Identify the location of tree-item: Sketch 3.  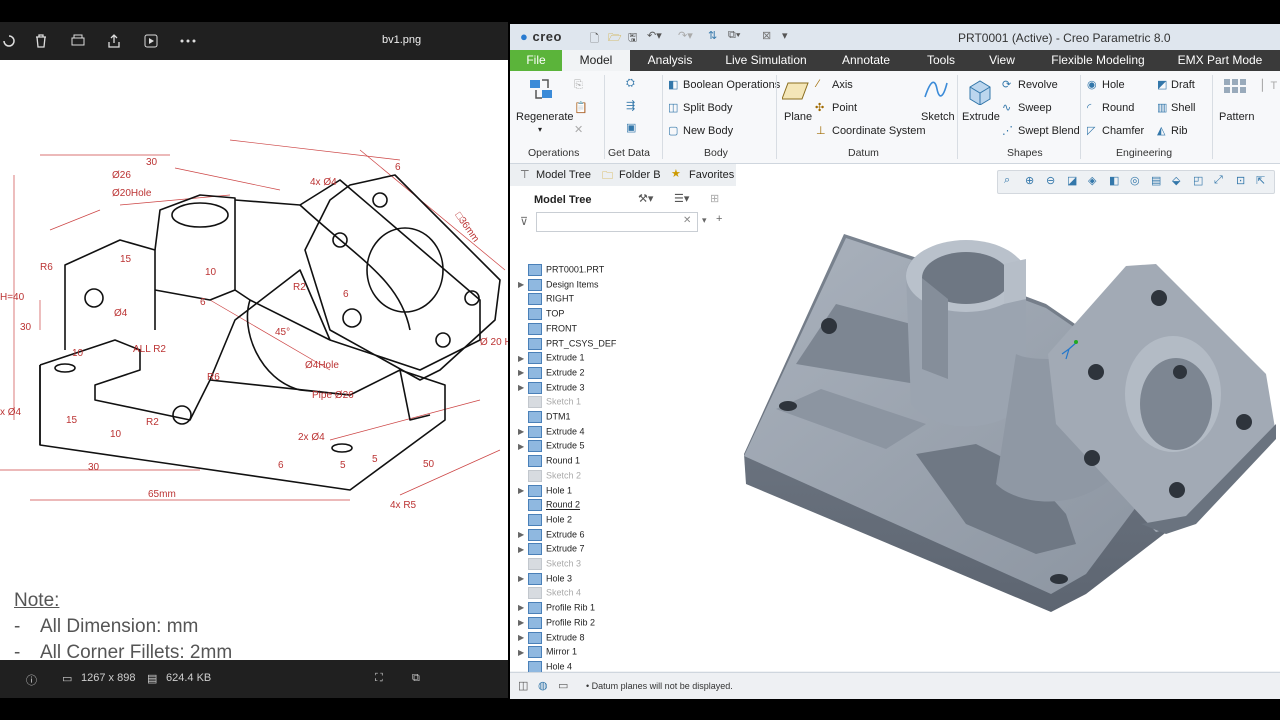
(549, 565).